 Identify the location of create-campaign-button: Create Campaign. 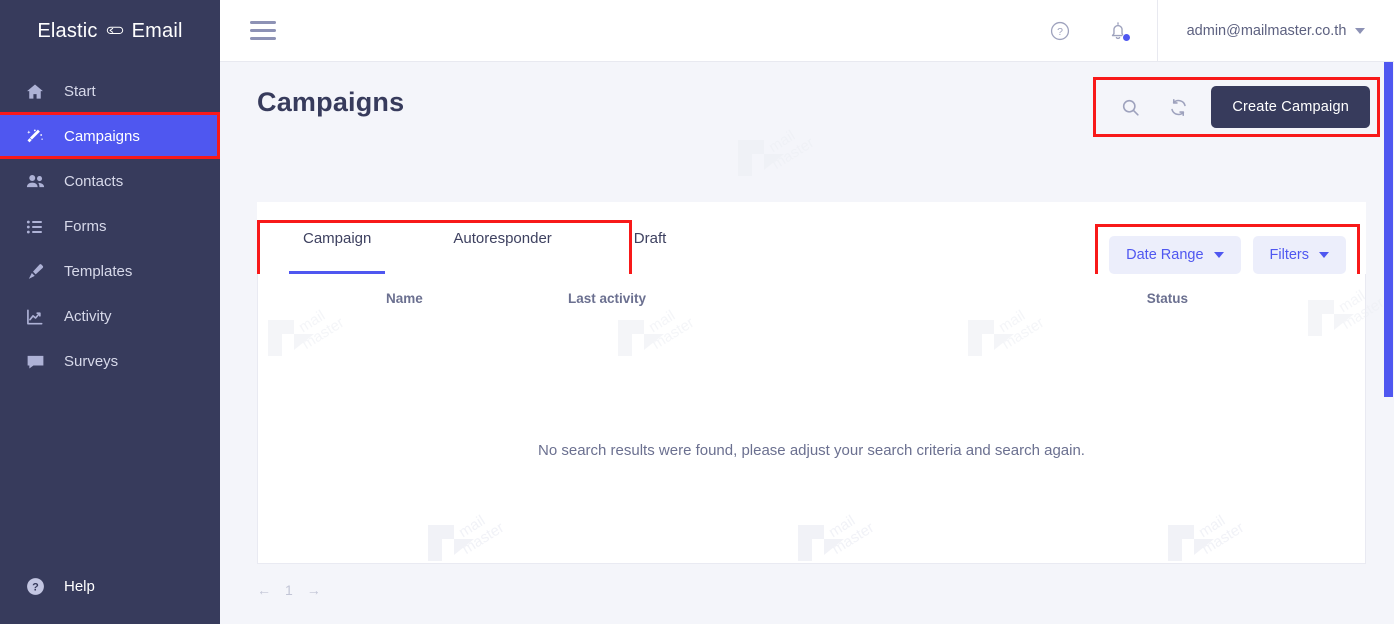
(1290, 107).